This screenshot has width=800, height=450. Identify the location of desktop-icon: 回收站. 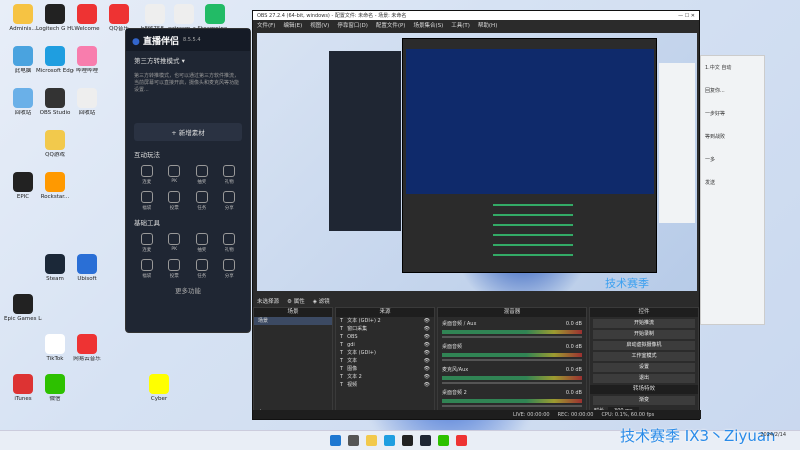
(87, 108).